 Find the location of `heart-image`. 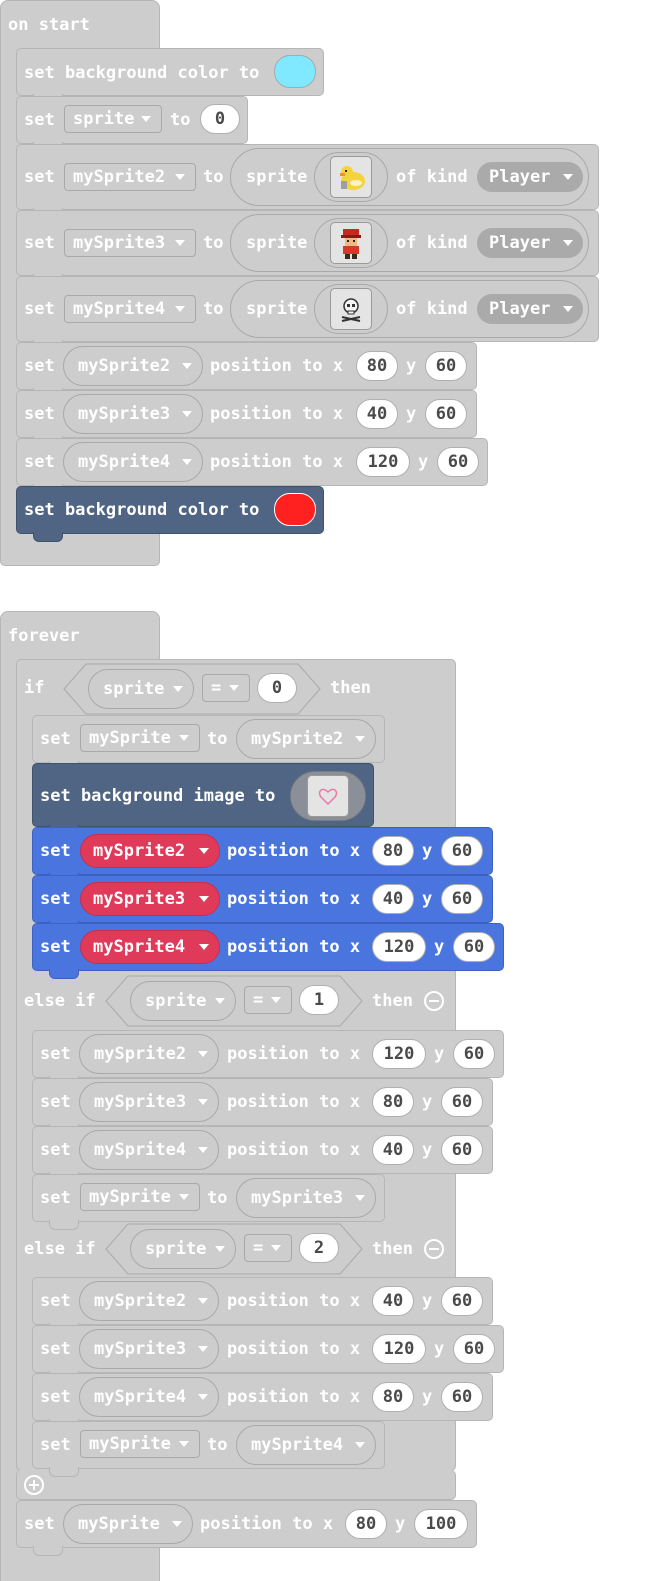

heart-image is located at coordinates (328, 796).